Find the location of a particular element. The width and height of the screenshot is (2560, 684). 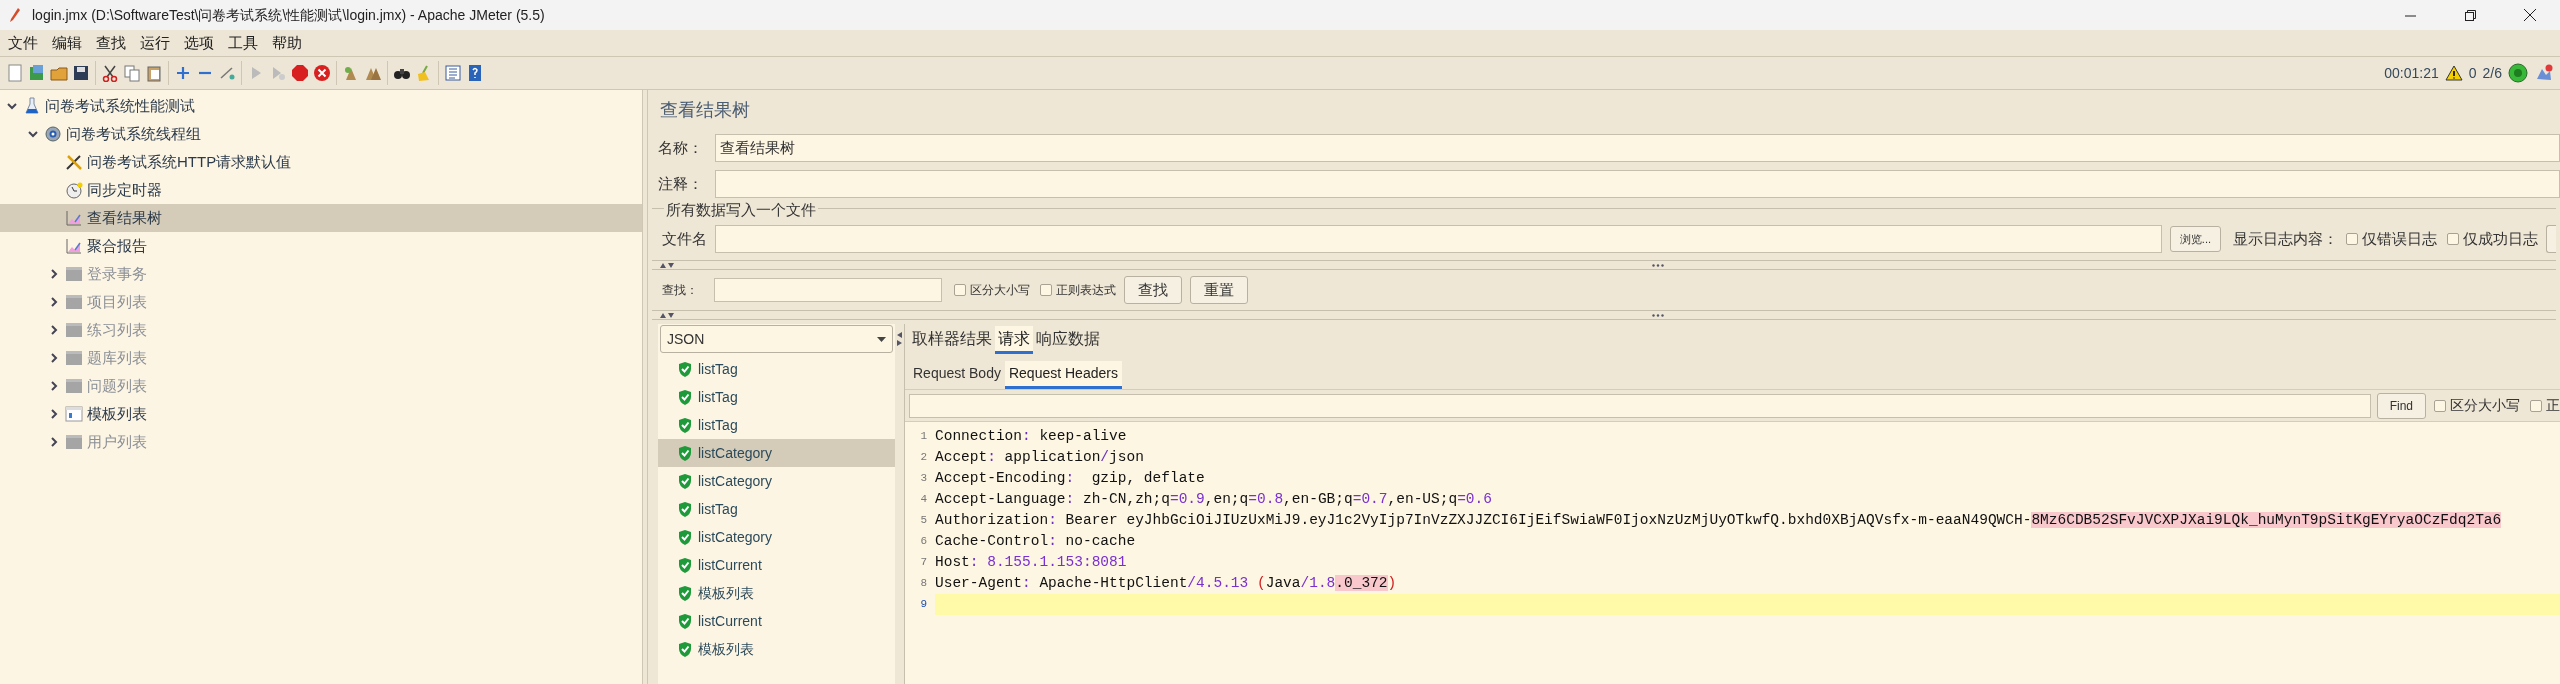

cut-off-control is located at coordinates (2551, 239).